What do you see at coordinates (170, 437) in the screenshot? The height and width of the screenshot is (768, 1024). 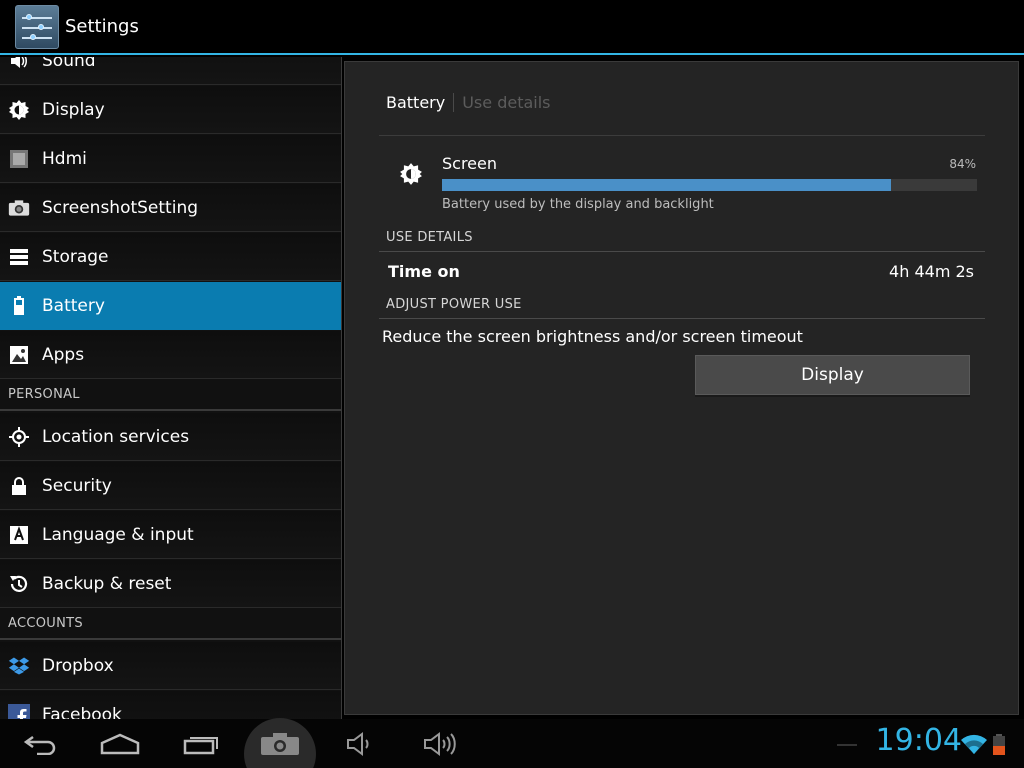 I see `sidebar-item-location-services: Location services` at bounding box center [170, 437].